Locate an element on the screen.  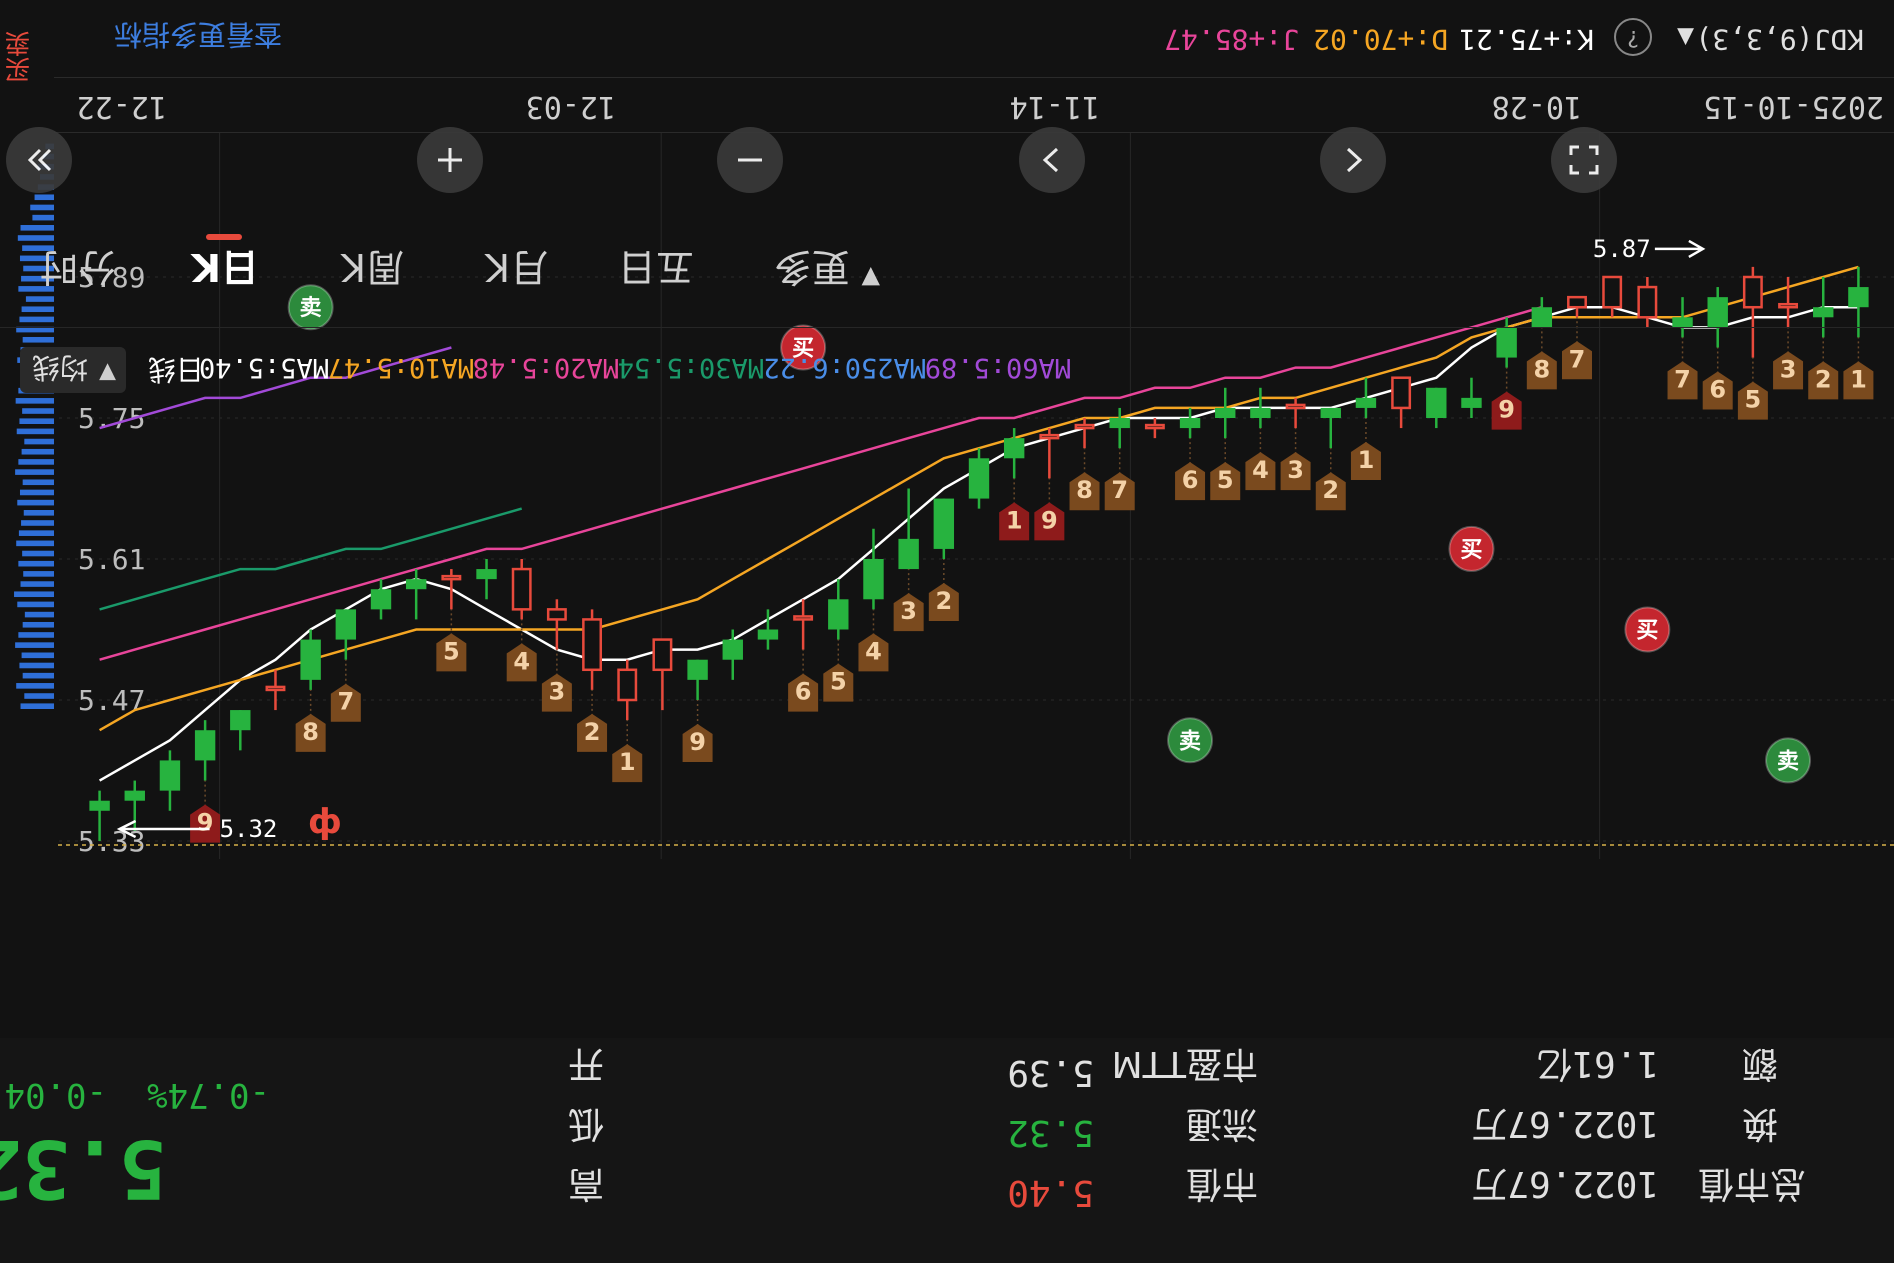
chevron-right-icon is located at coordinates (1050, 160).